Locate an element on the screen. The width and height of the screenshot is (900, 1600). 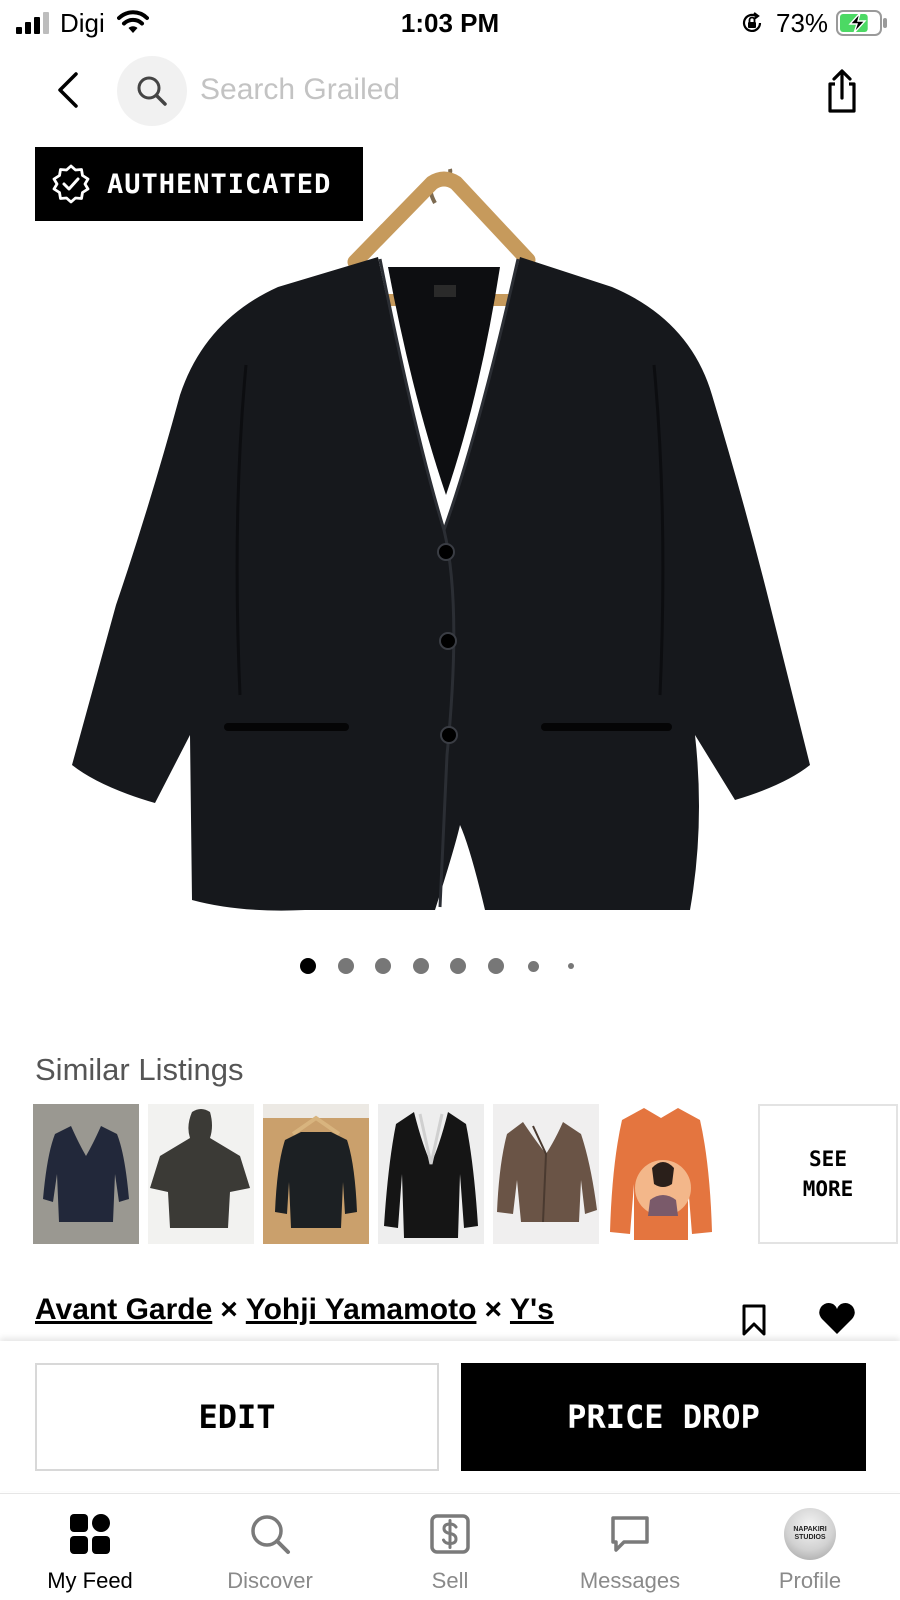
photo-carousel-indicator is located at coordinates (450, 968).